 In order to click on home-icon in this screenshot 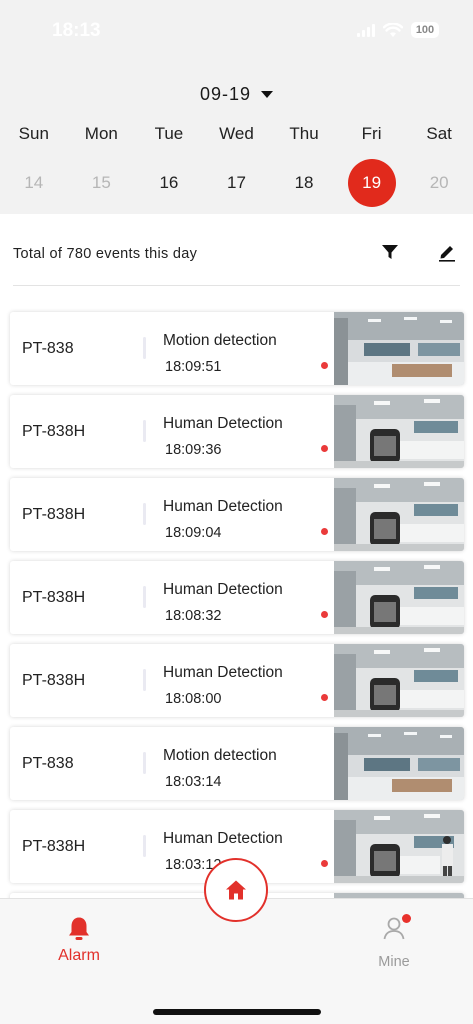, I will do `click(236, 890)`.